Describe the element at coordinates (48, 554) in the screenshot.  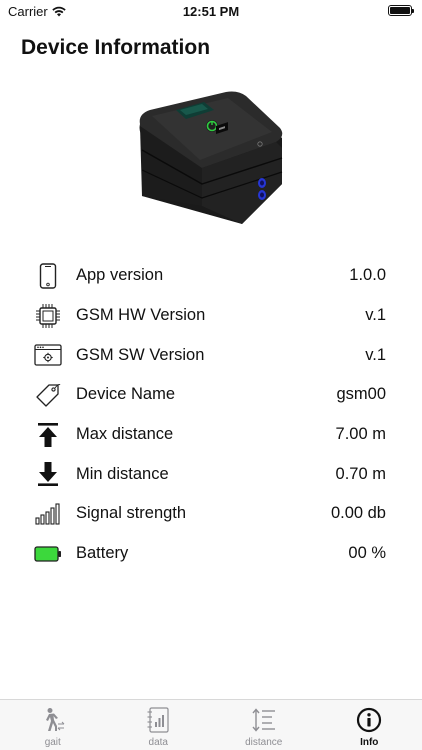
I see `battery-icon` at that location.